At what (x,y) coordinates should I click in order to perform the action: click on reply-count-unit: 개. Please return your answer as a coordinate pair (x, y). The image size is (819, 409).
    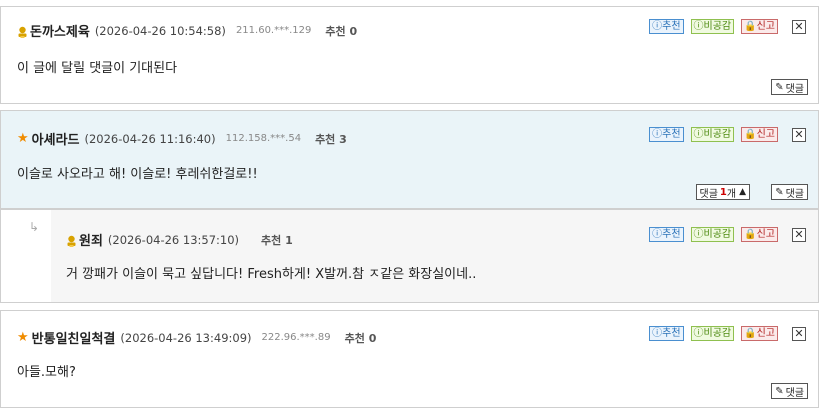
    Looking at the image, I should click on (731, 194).